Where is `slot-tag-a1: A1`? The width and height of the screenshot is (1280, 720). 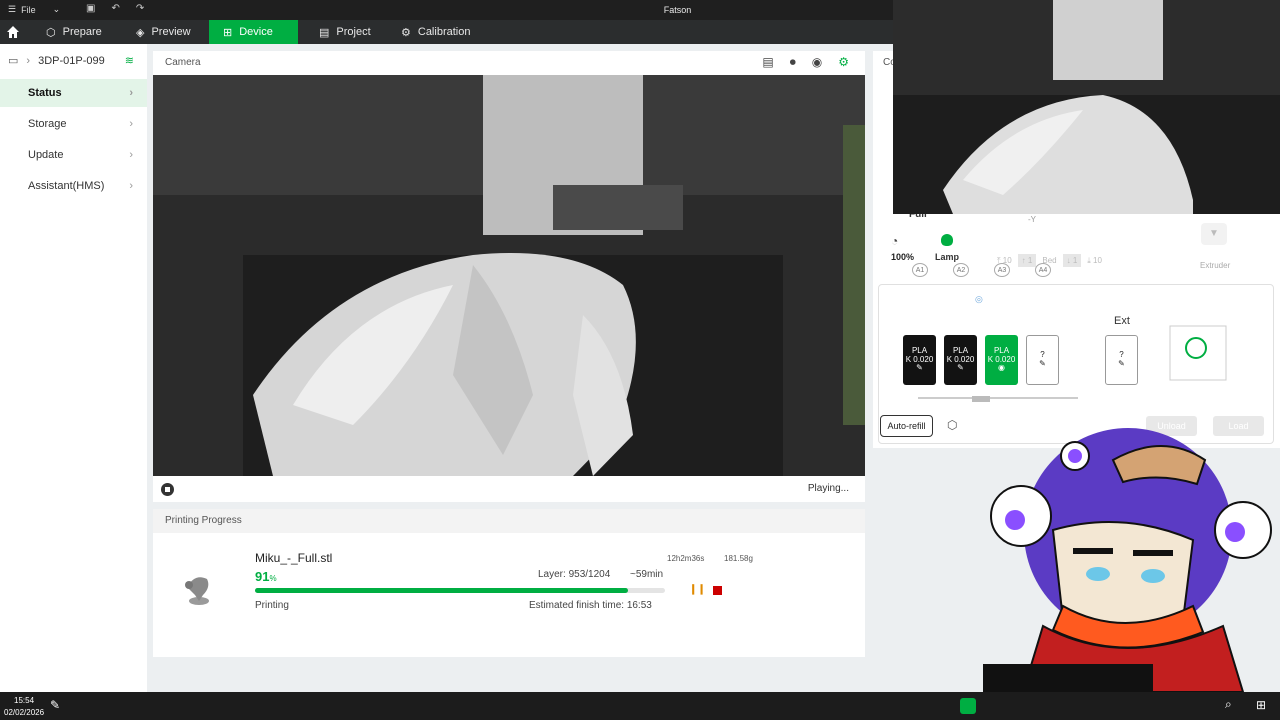
slot-tag-a1: A1 is located at coordinates (920, 270).